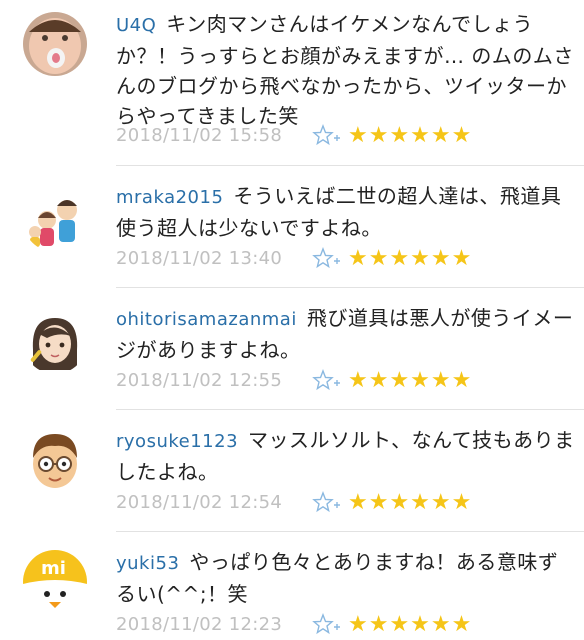  I want to click on comment-meta: 2018/11/02 15:58 ★★★★★★, so click(294, 135).